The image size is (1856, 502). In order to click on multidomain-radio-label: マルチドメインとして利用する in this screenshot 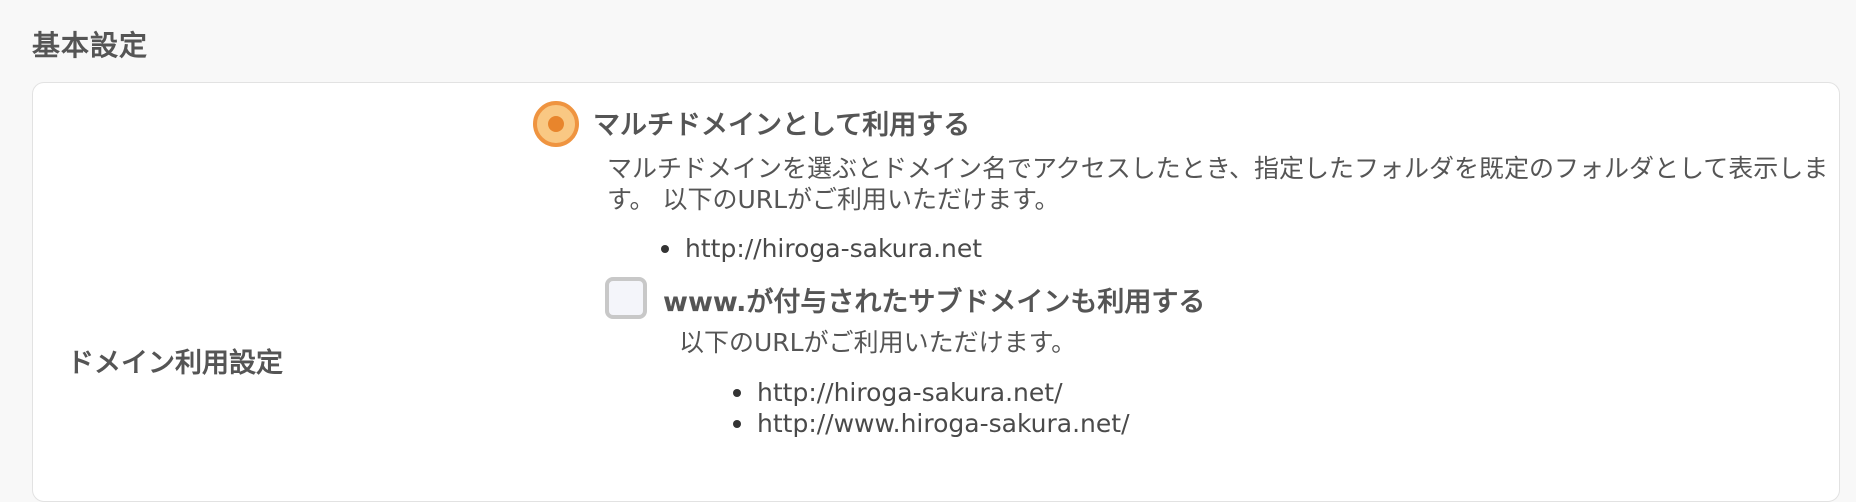, I will do `click(781, 122)`.